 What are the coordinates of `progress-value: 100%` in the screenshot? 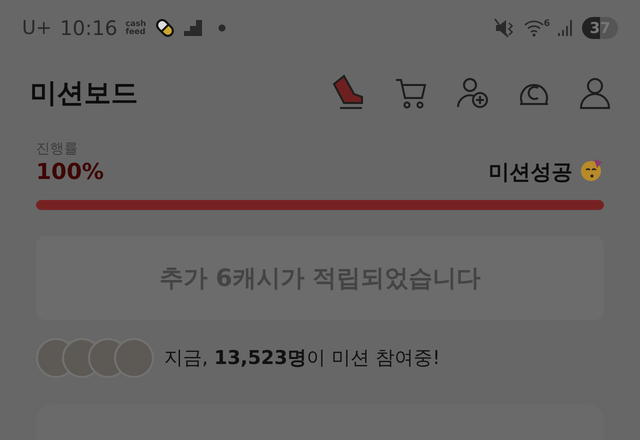 It's located at (70, 172).